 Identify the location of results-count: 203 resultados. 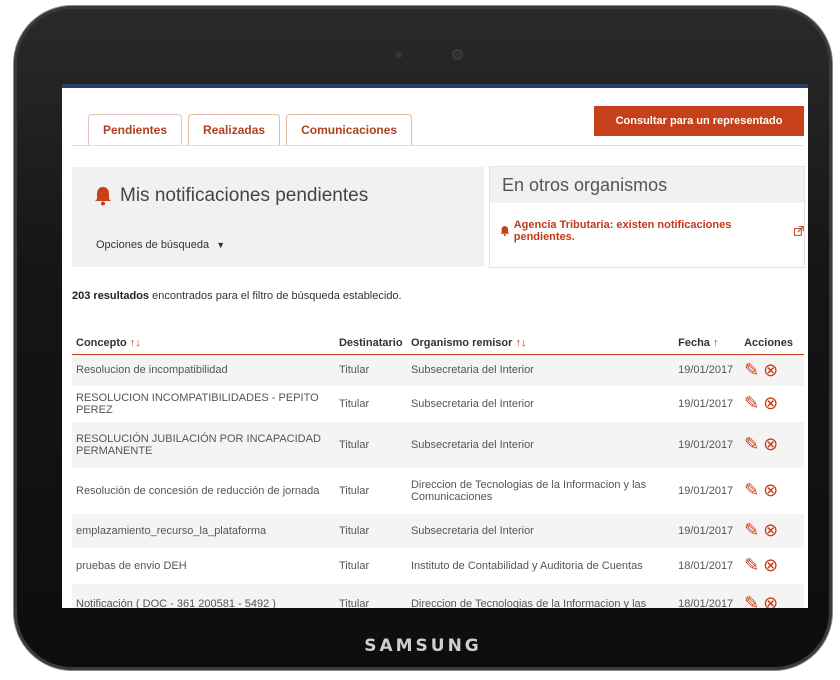
(111, 296).